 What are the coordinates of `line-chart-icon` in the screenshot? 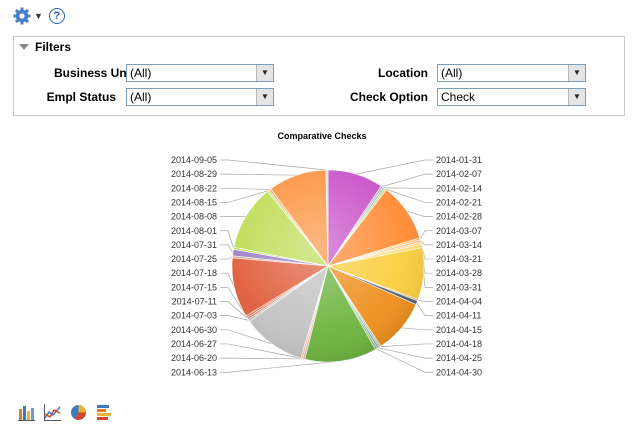 It's located at (52, 412).